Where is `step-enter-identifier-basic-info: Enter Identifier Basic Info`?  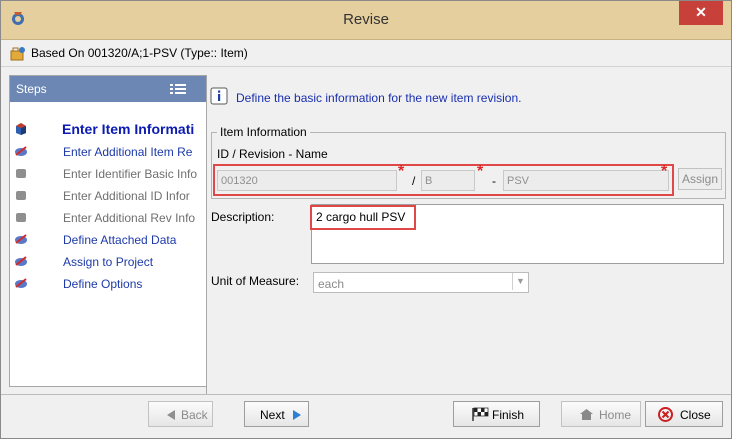 step-enter-identifier-basic-info: Enter Identifier Basic Info is located at coordinates (108, 174).